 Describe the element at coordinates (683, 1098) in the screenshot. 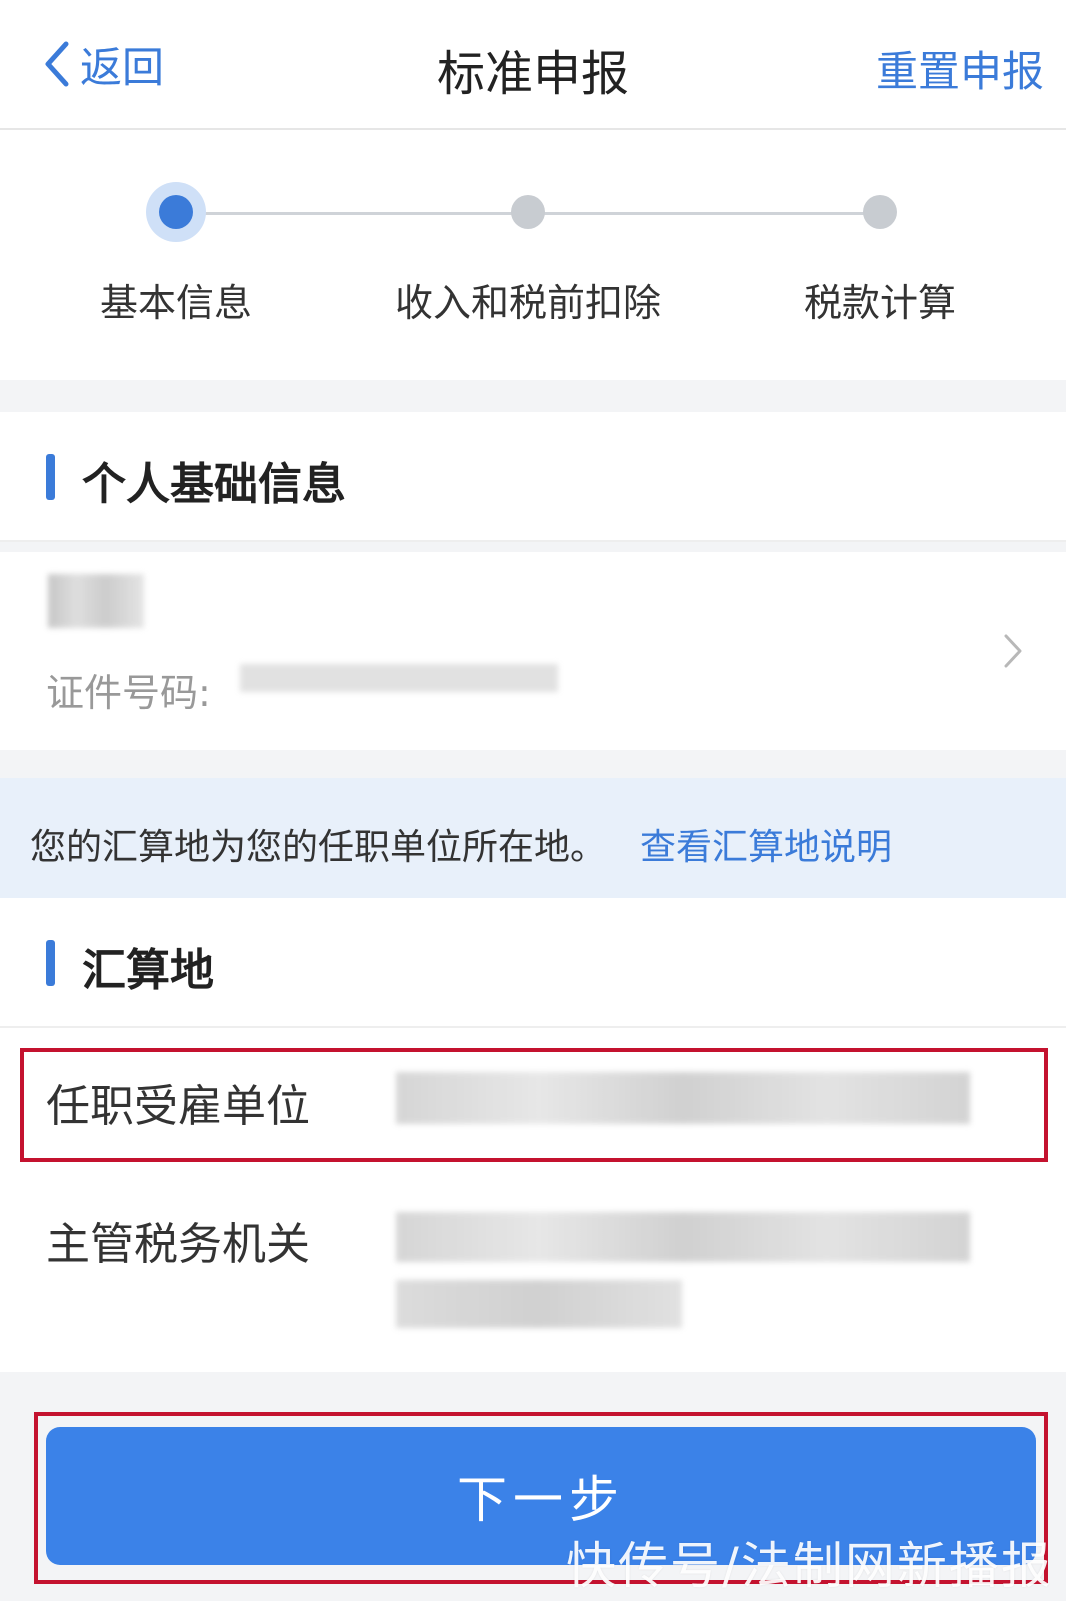

I see `redacted-employer` at that location.